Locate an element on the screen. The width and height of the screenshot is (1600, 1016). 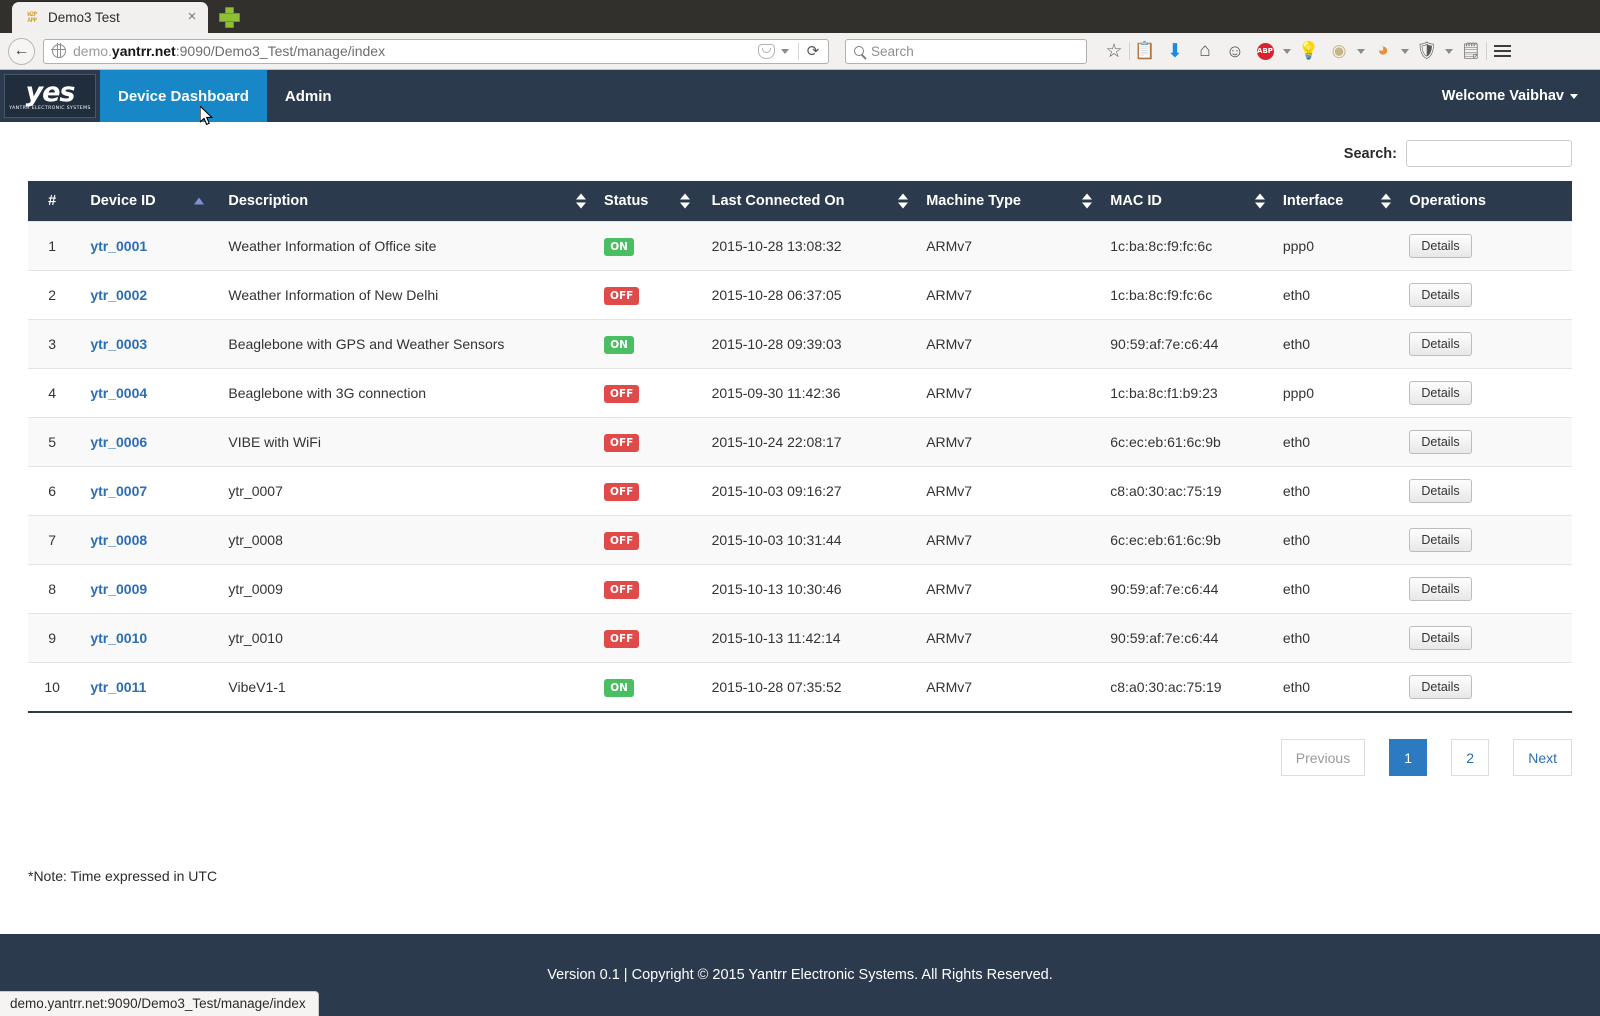
hello-smiley-icon: ☺ is located at coordinates (1235, 51).